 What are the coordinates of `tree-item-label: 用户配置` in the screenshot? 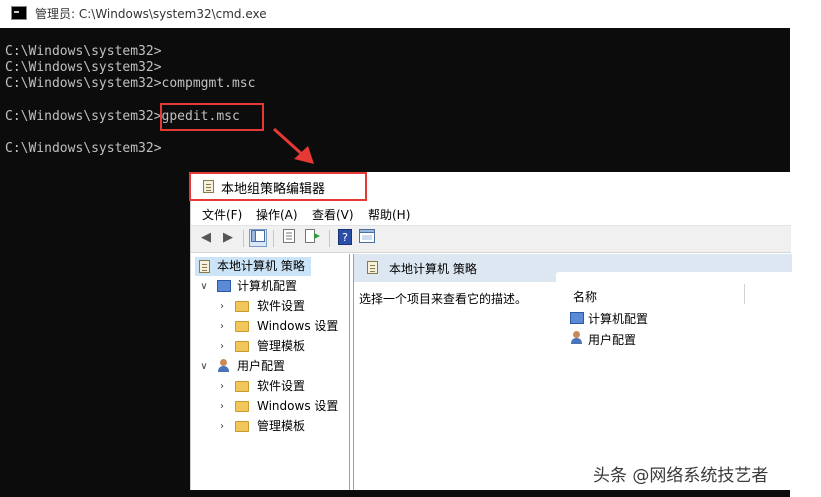 It's located at (261, 366).